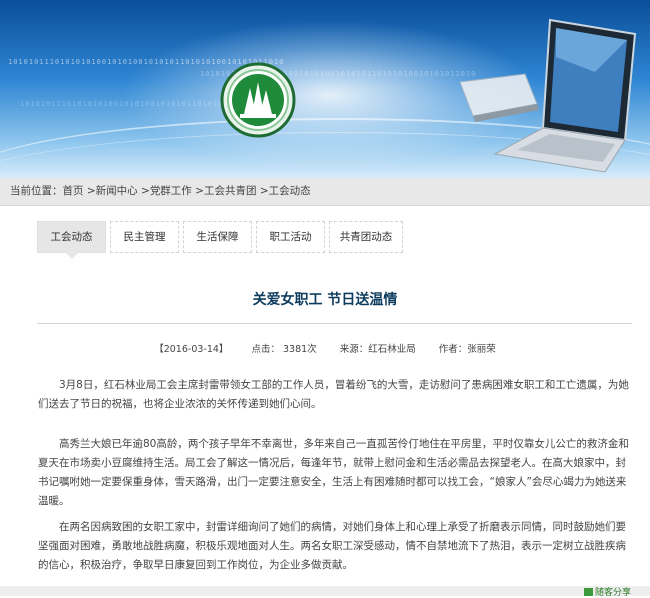 Image resolution: width=650 pixels, height=598 pixels. What do you see at coordinates (117, 191) in the screenshot?
I see `breadcrumb-link-news: 新闻中心` at bounding box center [117, 191].